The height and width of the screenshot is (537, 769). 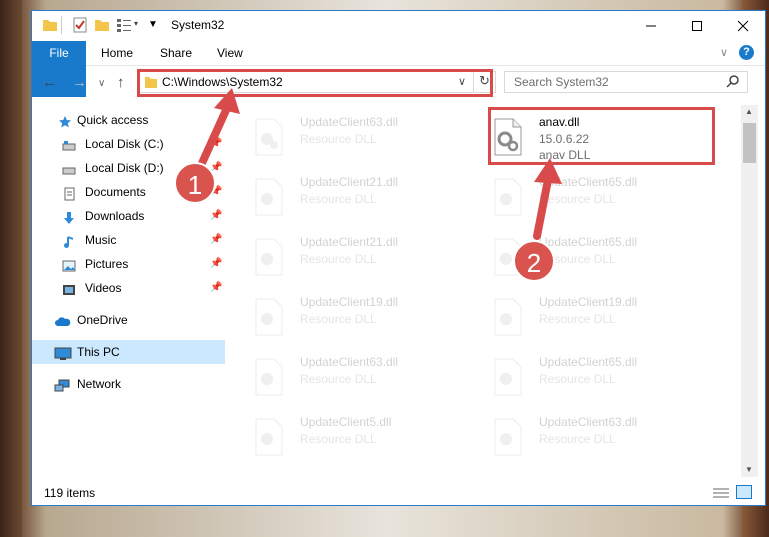 I want to click on arrow-2-head, so click(x=548, y=171).